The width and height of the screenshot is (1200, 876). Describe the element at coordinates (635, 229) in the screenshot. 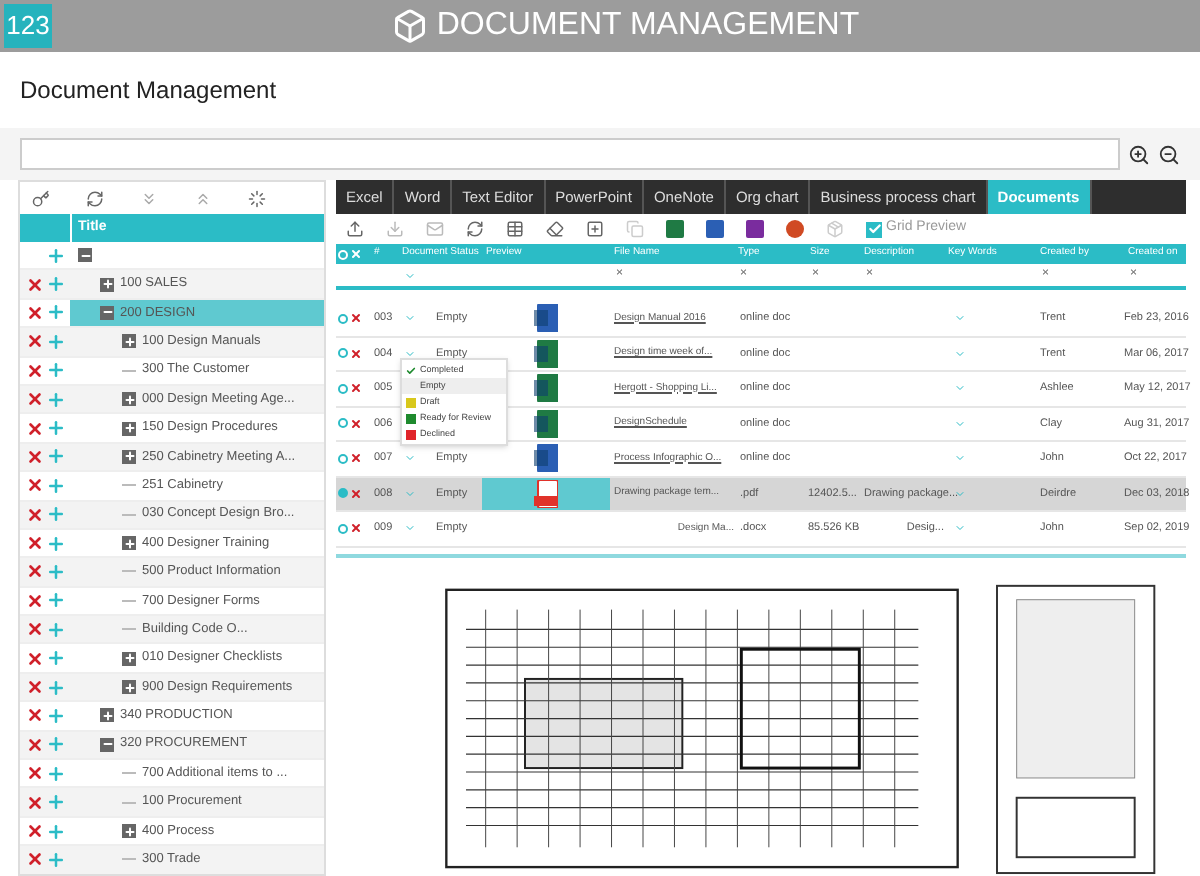

I see `copy-icon` at that location.